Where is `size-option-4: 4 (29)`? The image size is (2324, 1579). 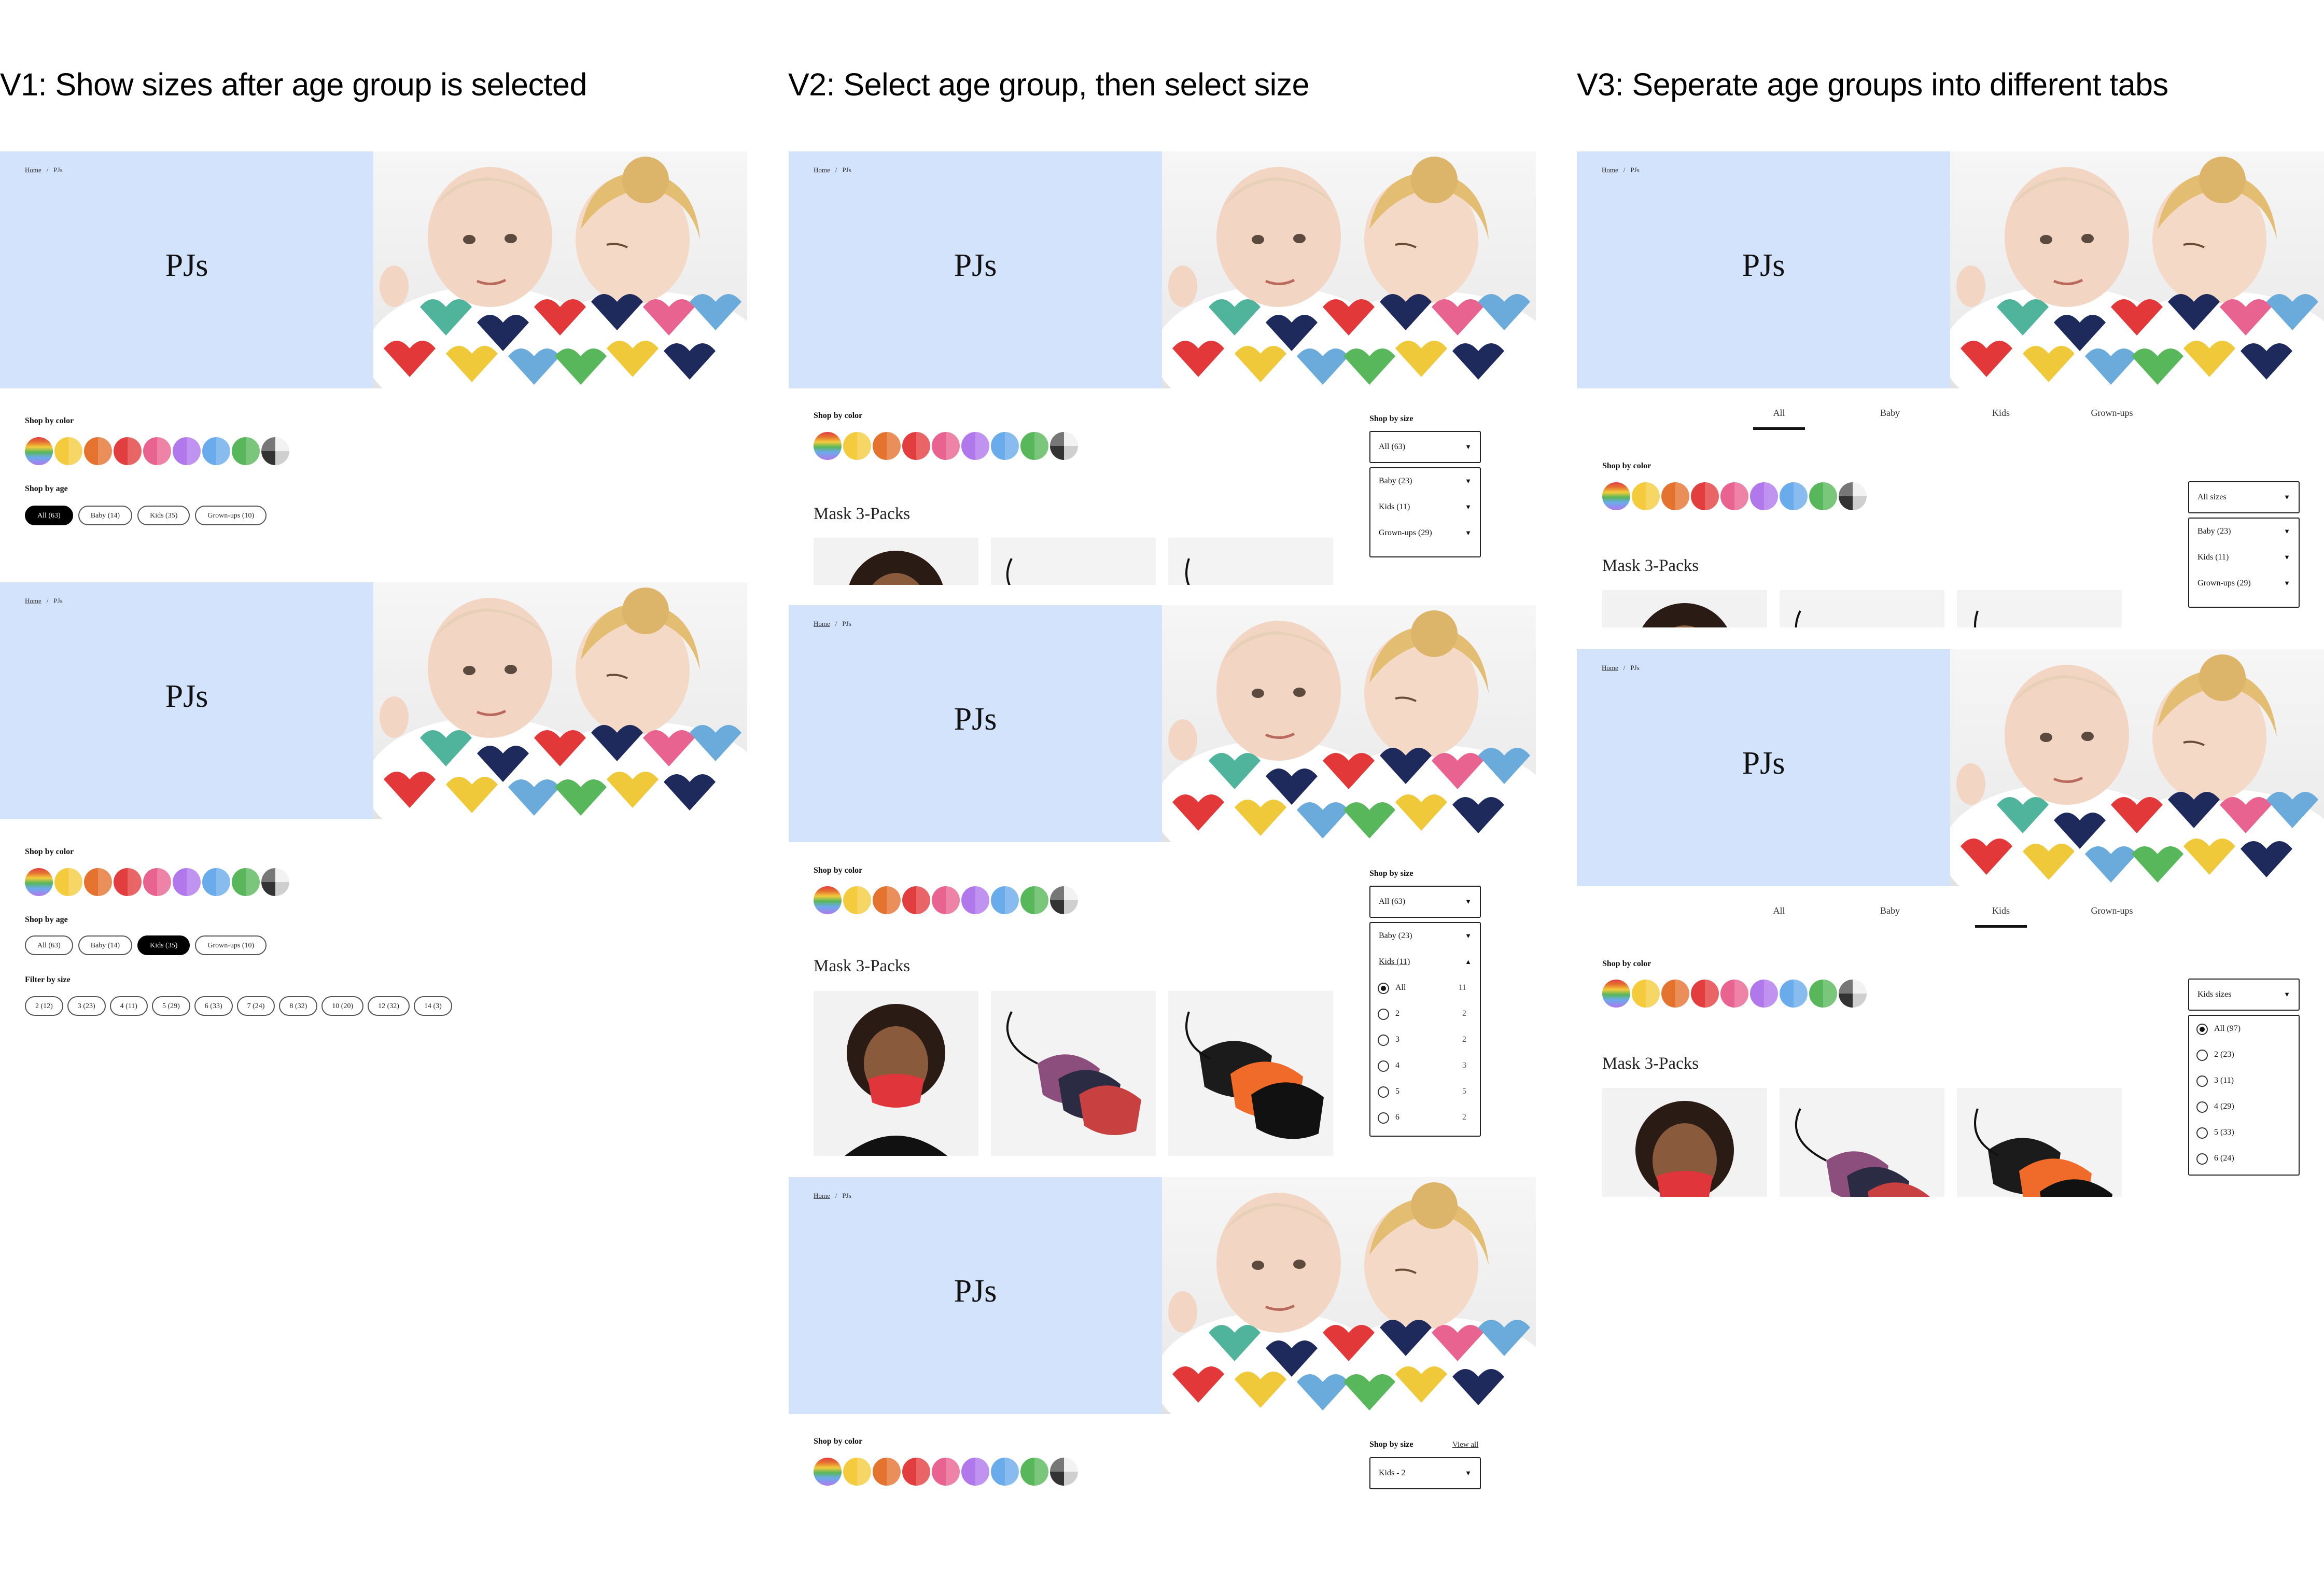 size-option-4: 4 (29) is located at coordinates (2244, 1107).